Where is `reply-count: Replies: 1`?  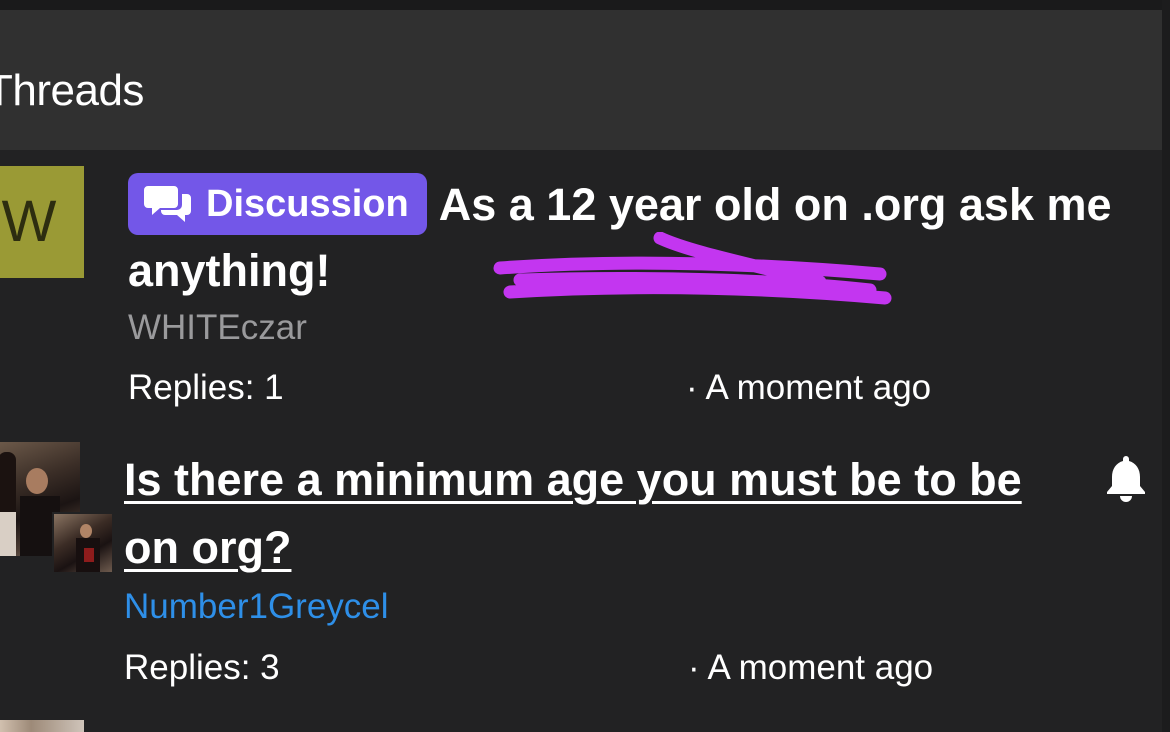 reply-count: Replies: 1 is located at coordinates (206, 387).